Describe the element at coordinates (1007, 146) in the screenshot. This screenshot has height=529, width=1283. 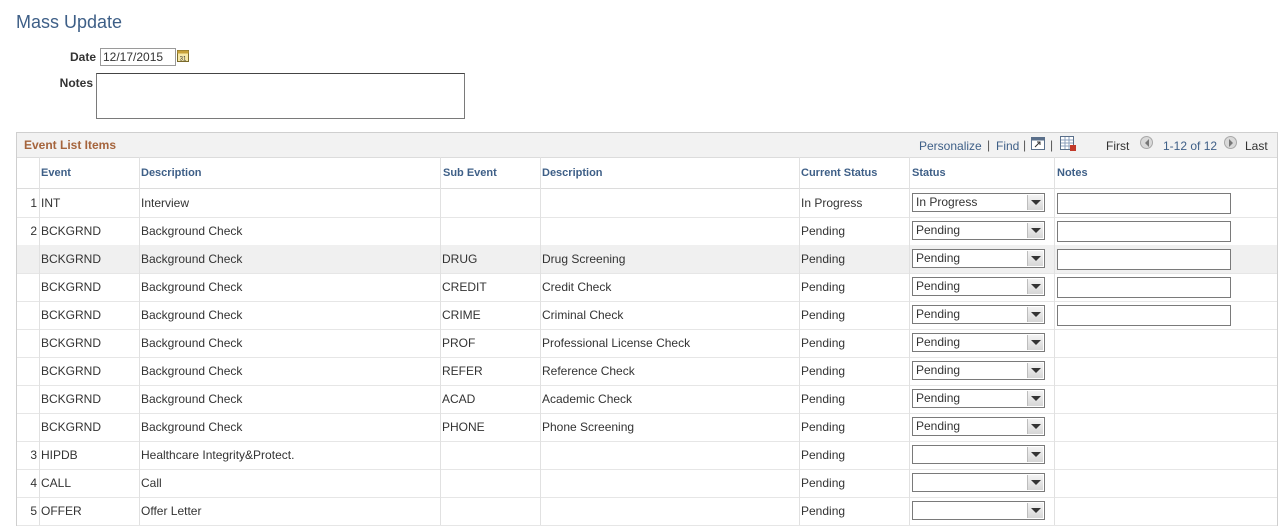
I see `find-link: Find` at that location.